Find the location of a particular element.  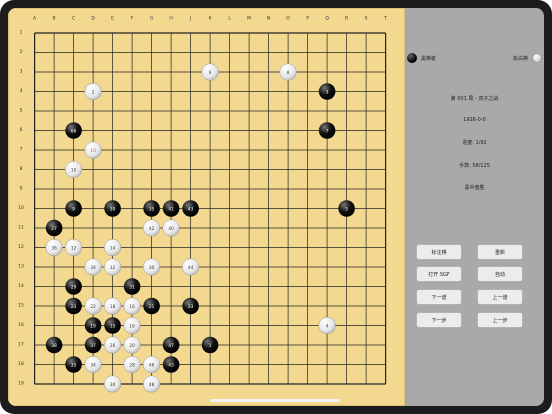

black-stone: 37 is located at coordinates (93, 345).